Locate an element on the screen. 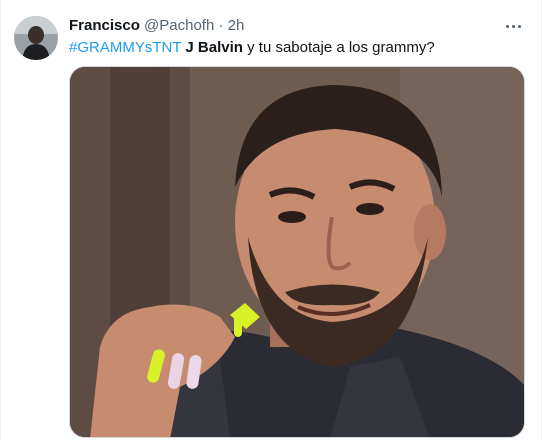 This screenshot has height=440, width=542. tweet-timestamp: 2h is located at coordinates (236, 25).